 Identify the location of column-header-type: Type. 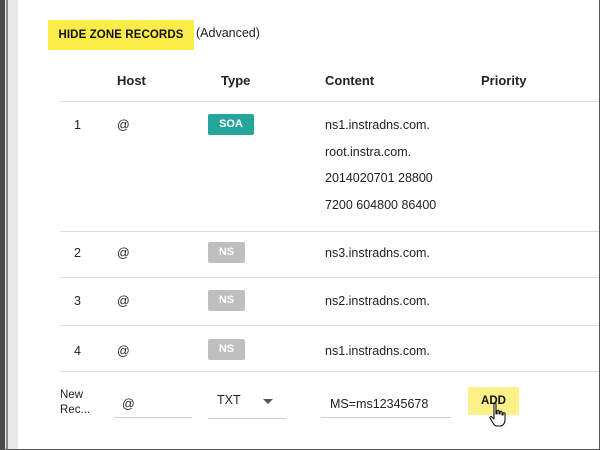
(236, 80).